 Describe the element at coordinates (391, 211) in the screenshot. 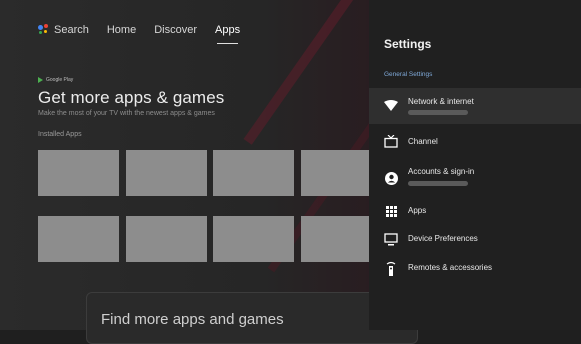

I see `apps-grid-icon` at that location.